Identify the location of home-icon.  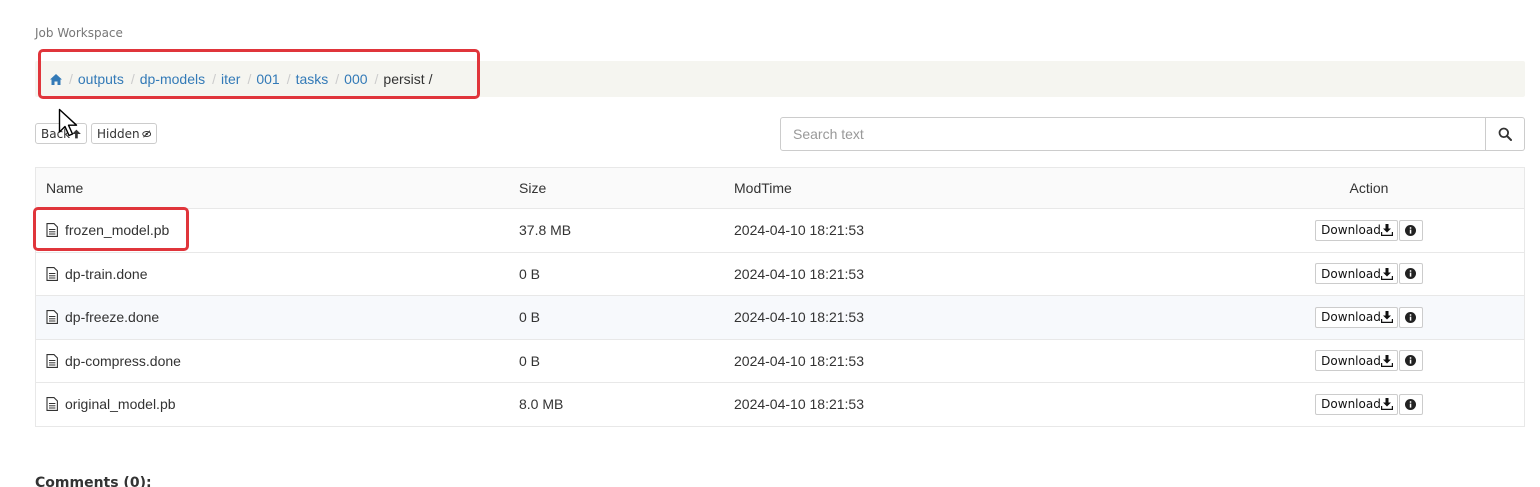
(56, 79).